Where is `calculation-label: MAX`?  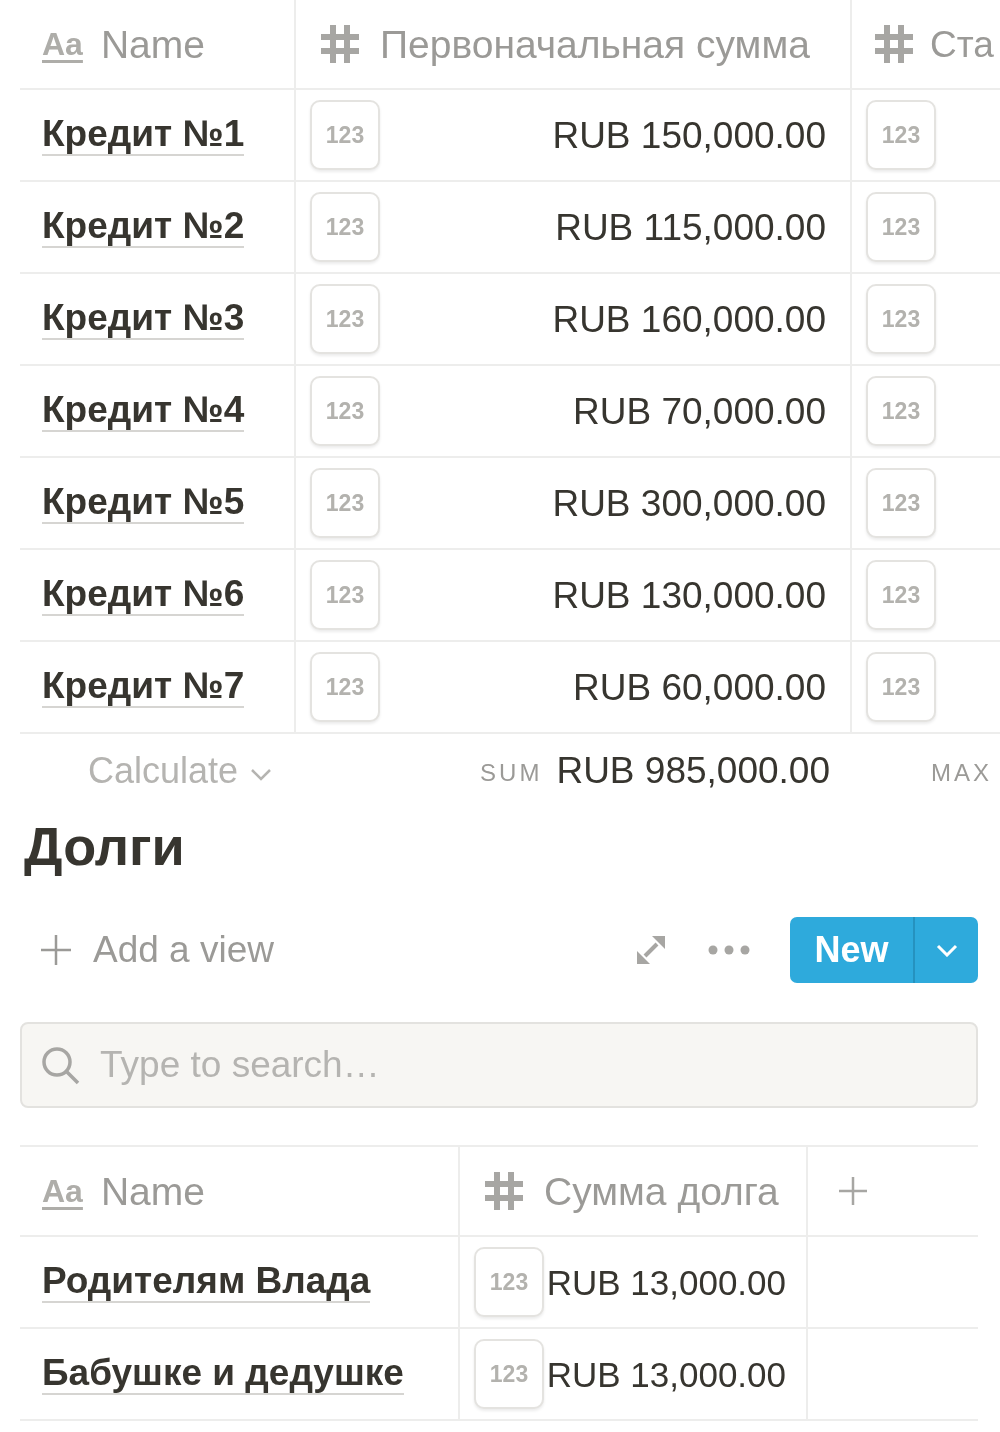
calculation-label: MAX is located at coordinates (961, 773).